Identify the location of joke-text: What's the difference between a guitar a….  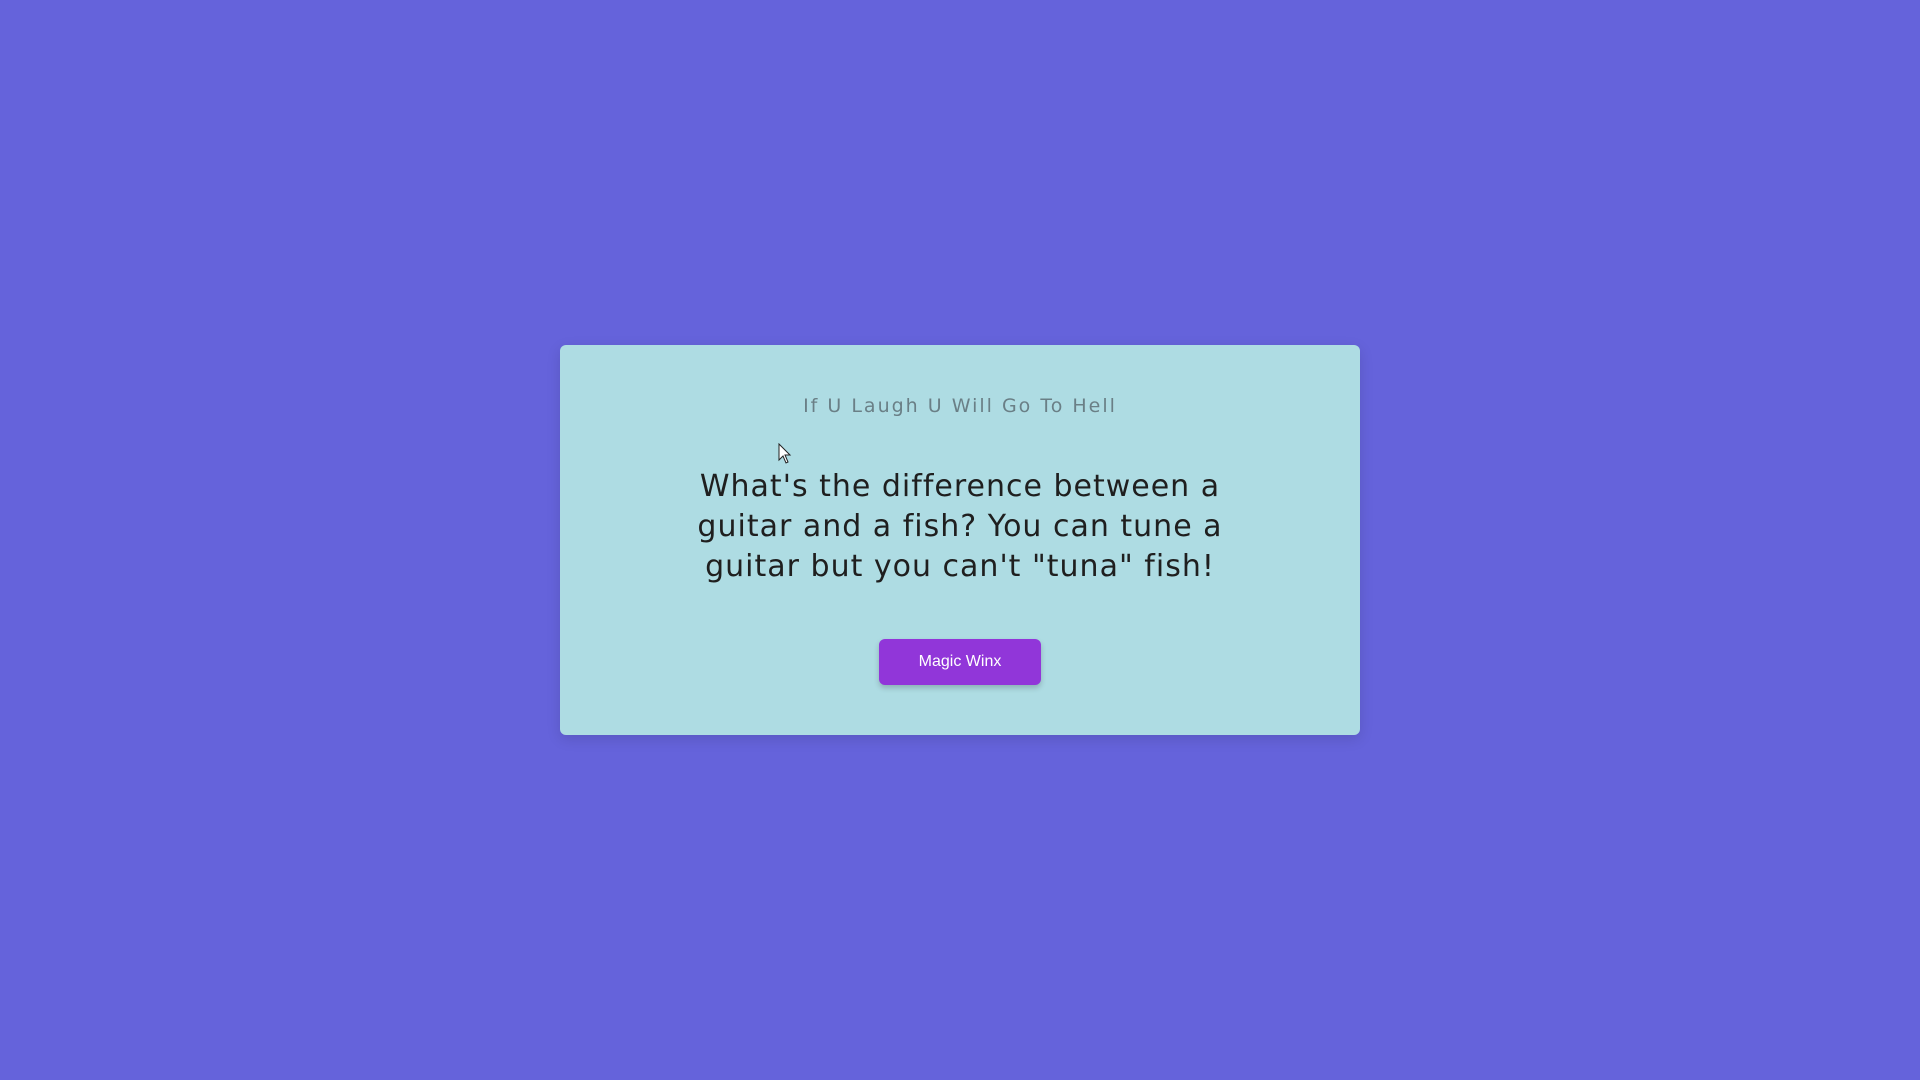
(960, 526).